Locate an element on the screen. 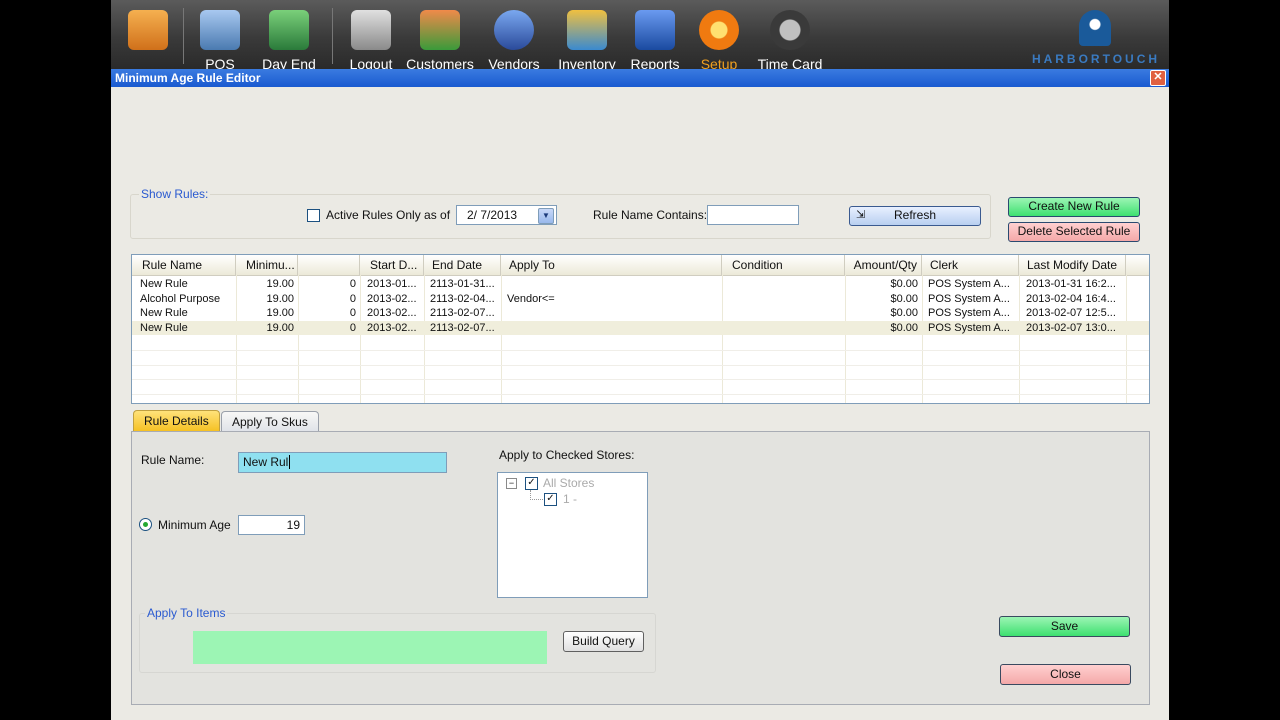 This screenshot has height=720, width=1280. minimum-age-input: 19 is located at coordinates (271, 525).